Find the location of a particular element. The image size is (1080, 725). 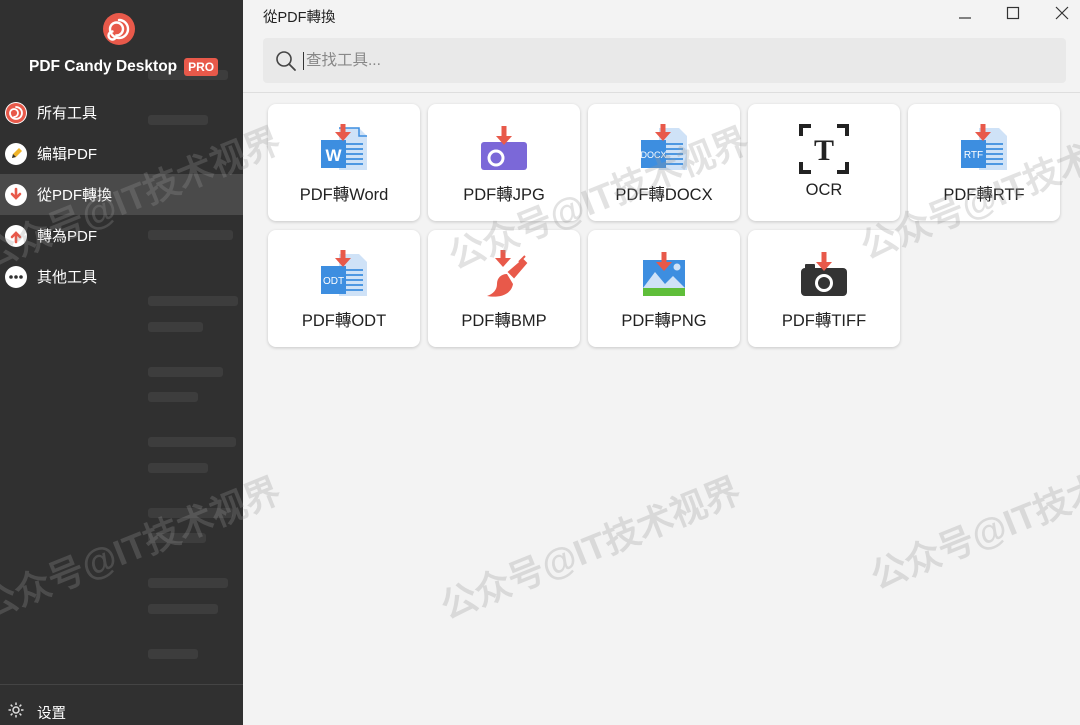

tool-pdf-to-bmp: PDF轉BMP is located at coordinates (504, 288).